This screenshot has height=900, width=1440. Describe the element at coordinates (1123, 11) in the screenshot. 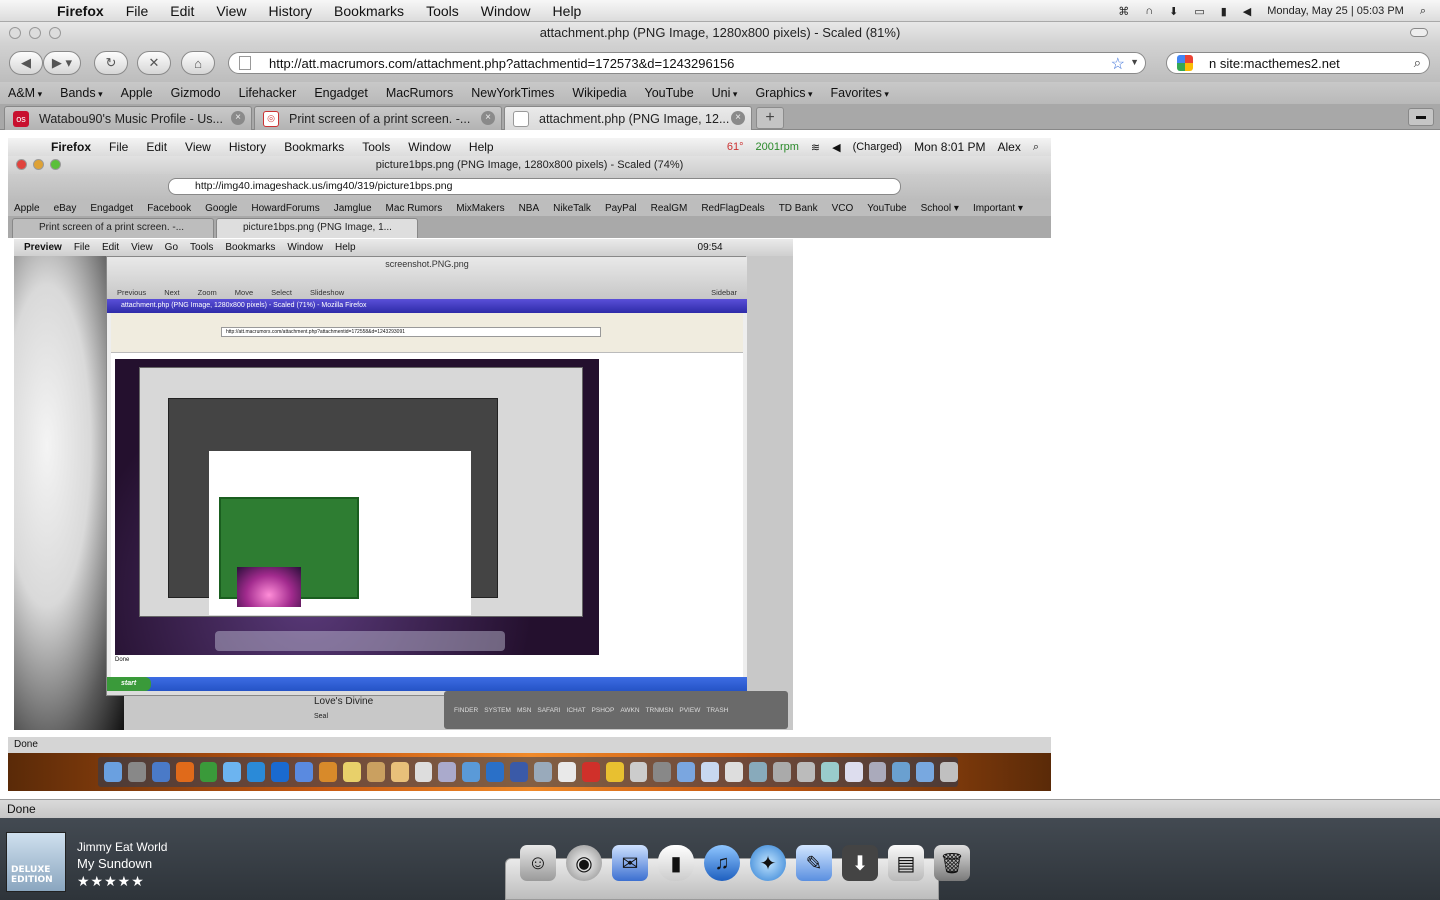

I see `gamepad-icon: ⌘` at that location.